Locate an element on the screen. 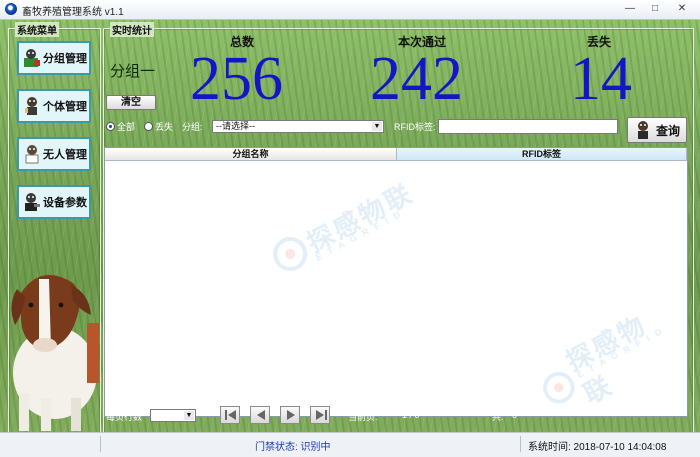 This screenshot has height=457, width=700. menu-label-group-management: 分组管理 is located at coordinates (65, 59).